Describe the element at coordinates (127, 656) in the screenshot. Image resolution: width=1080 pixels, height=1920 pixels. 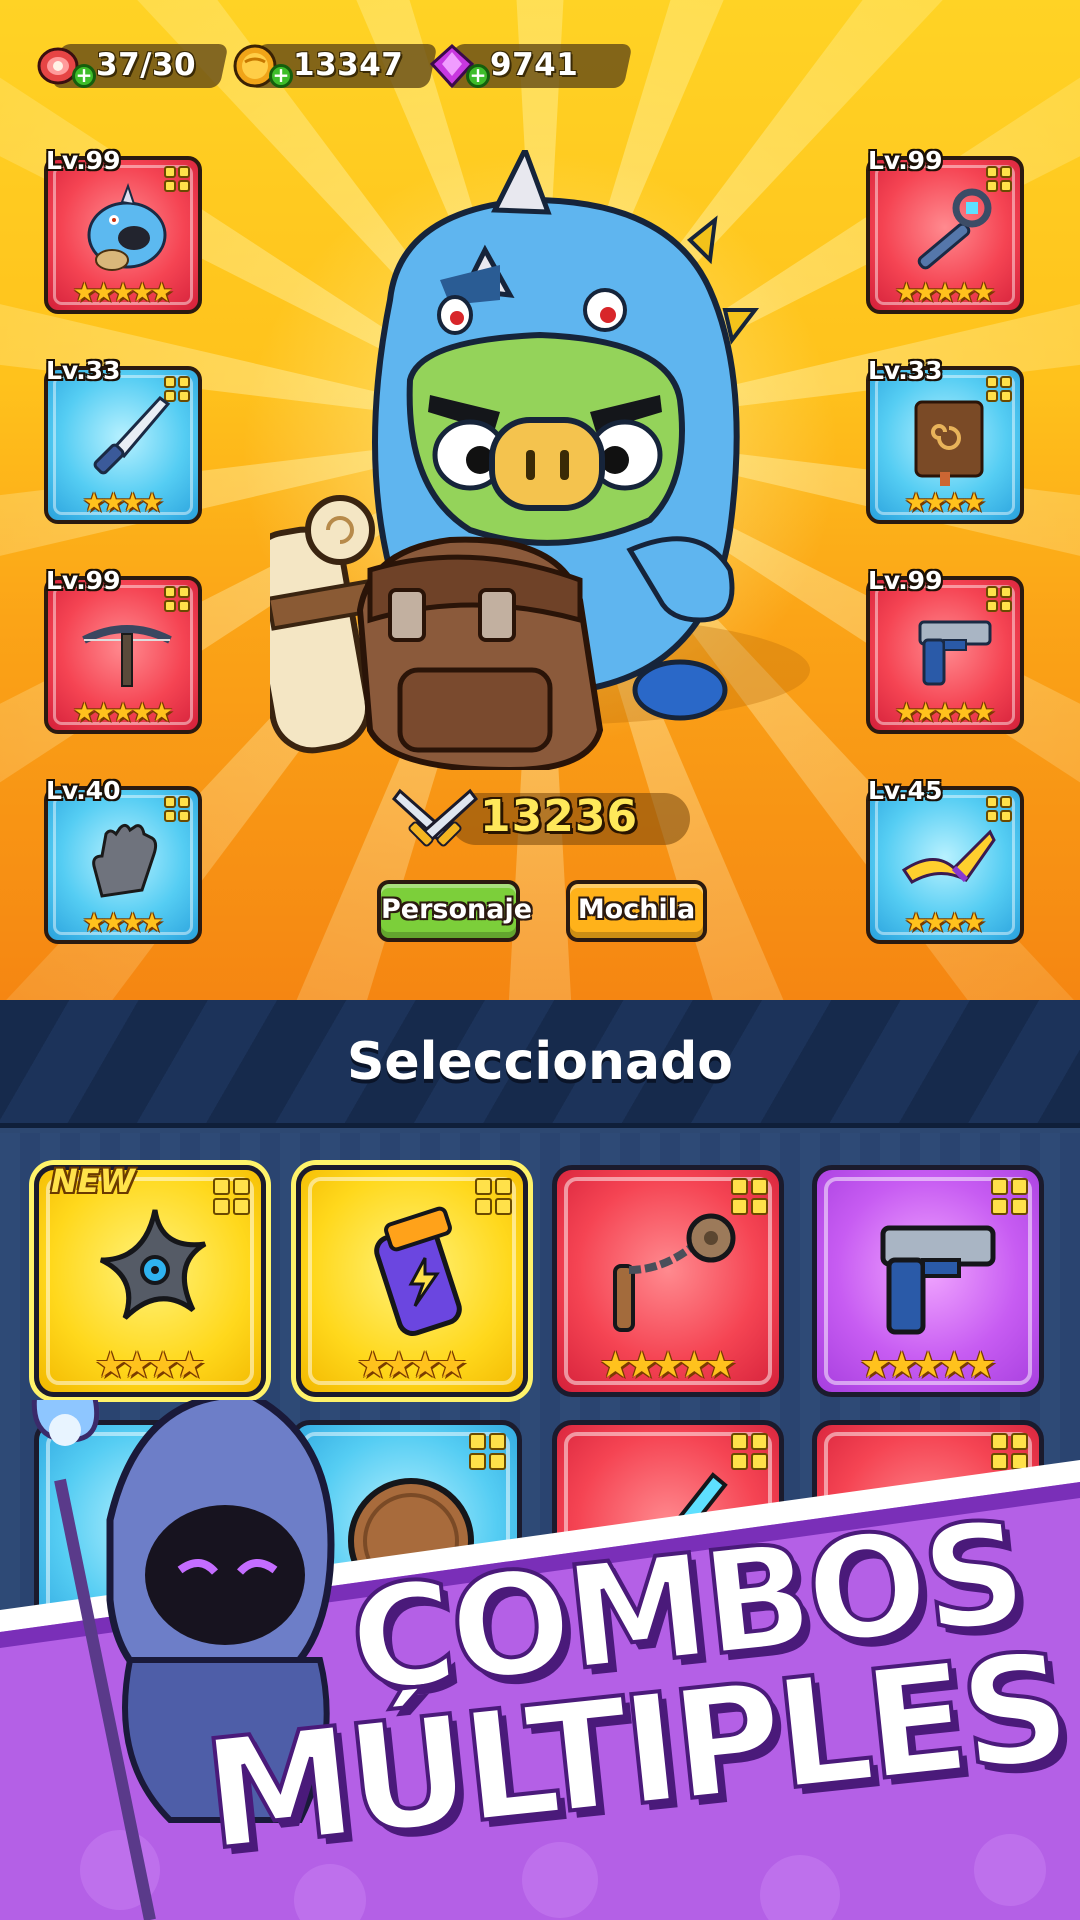
I see `crossbow-icon` at that location.